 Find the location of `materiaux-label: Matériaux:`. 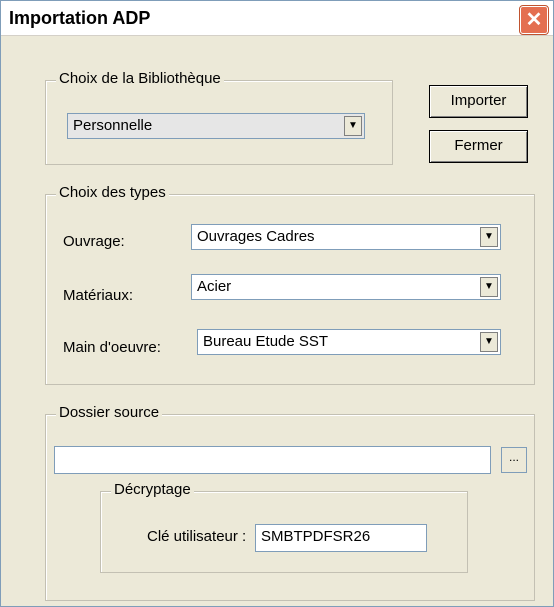

materiaux-label: Matériaux: is located at coordinates (98, 295).